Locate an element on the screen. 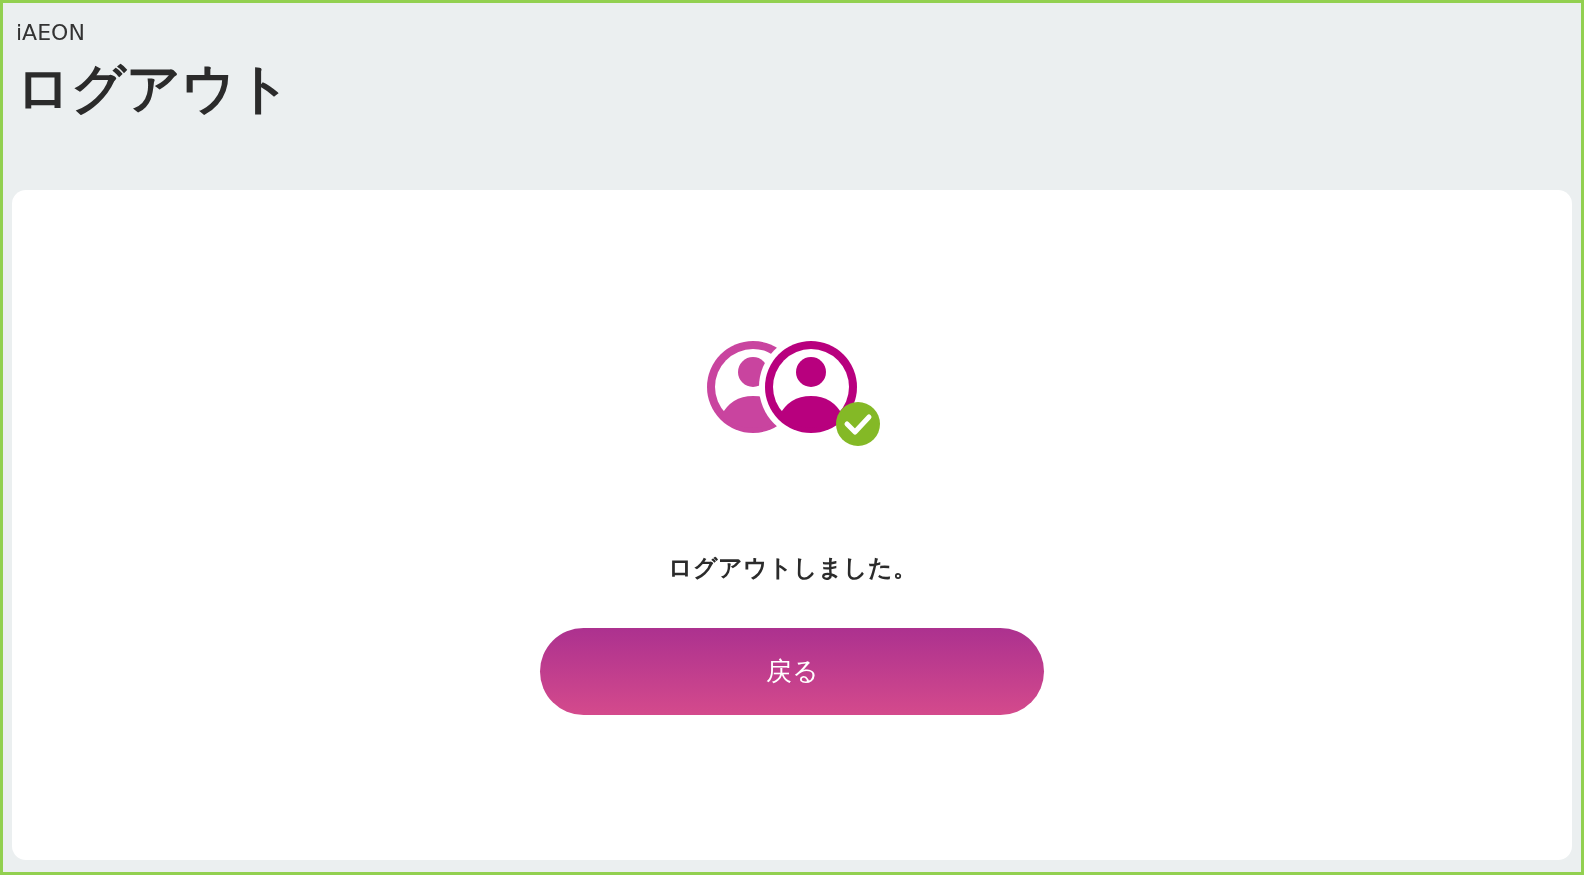 Image resolution: width=1584 pixels, height=875 pixels. back-button: 戻る is located at coordinates (792, 671).